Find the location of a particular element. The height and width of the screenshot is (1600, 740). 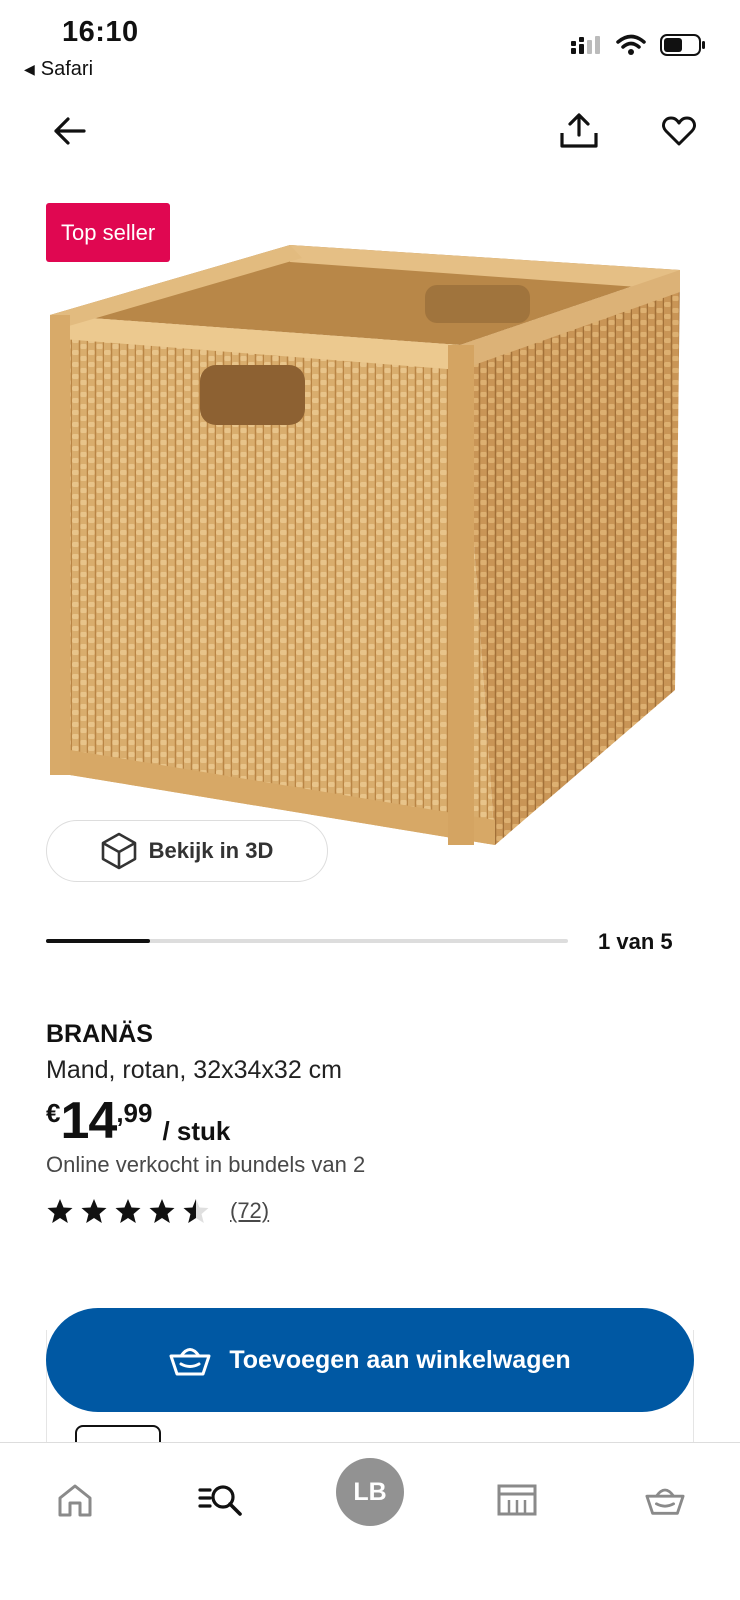

bundle-note: Online verkocht in bundels van 2 is located at coordinates (206, 1164).